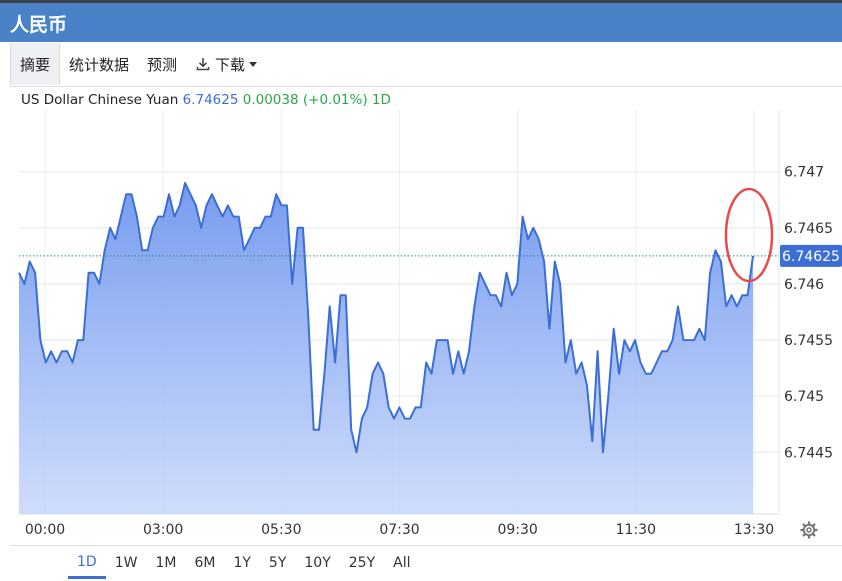  What do you see at coordinates (99, 64) in the screenshot?
I see `tab-statistics: 统计数据` at bounding box center [99, 64].